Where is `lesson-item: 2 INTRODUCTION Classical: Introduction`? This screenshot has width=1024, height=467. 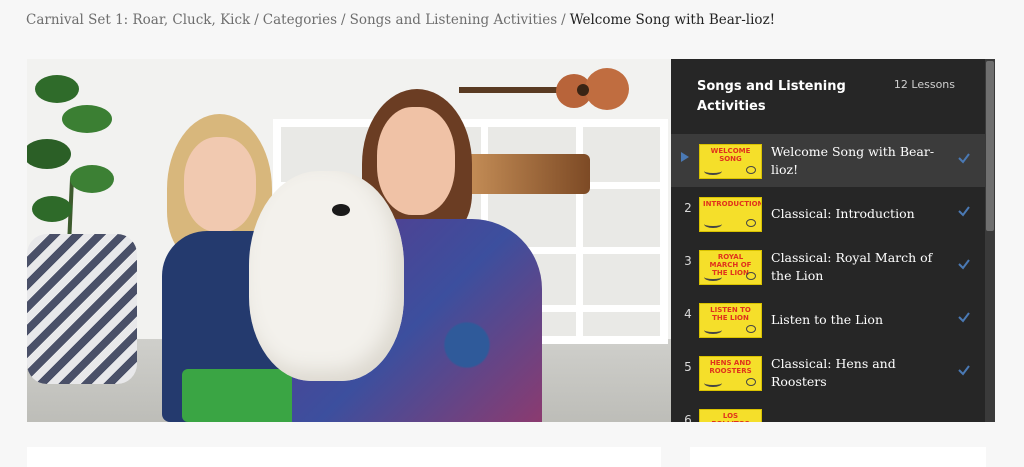 lesson-item: 2 INTRODUCTION Classical: Introduction is located at coordinates (828, 213).